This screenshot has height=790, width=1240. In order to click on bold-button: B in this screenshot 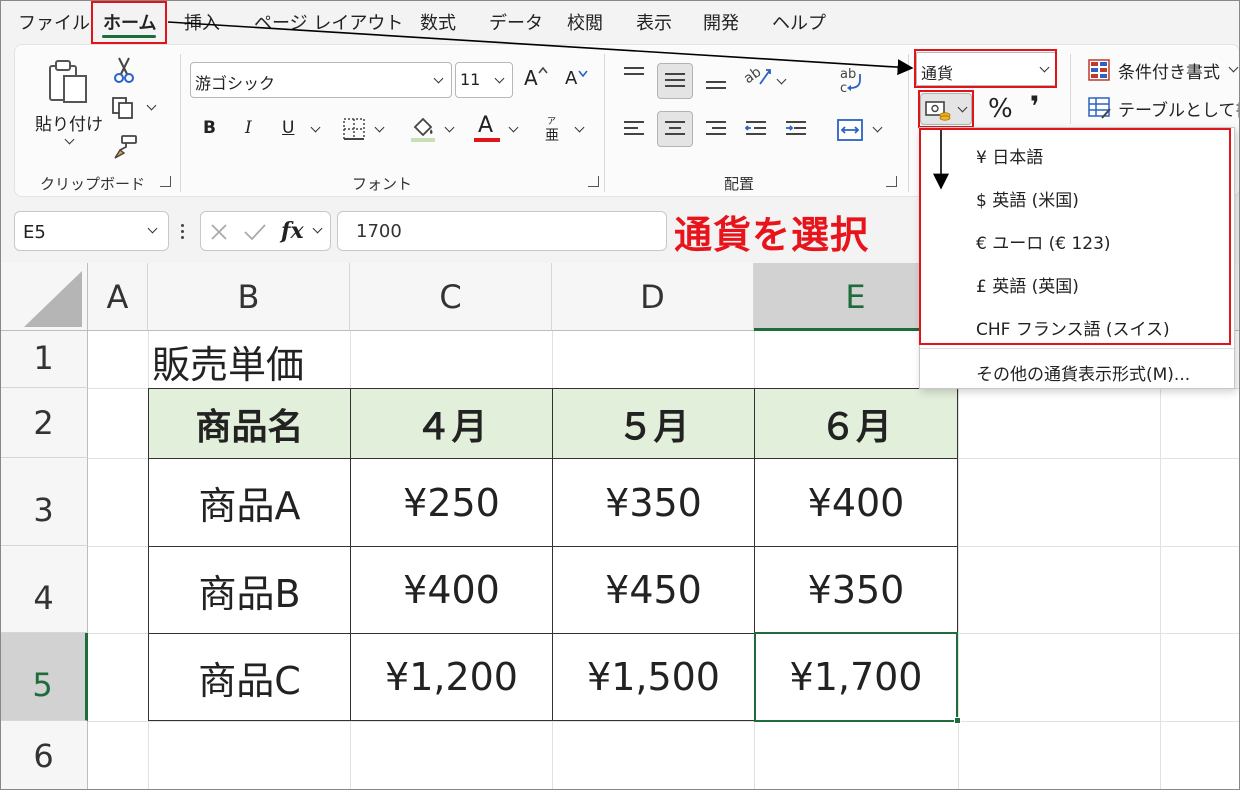, I will do `click(209, 128)`.